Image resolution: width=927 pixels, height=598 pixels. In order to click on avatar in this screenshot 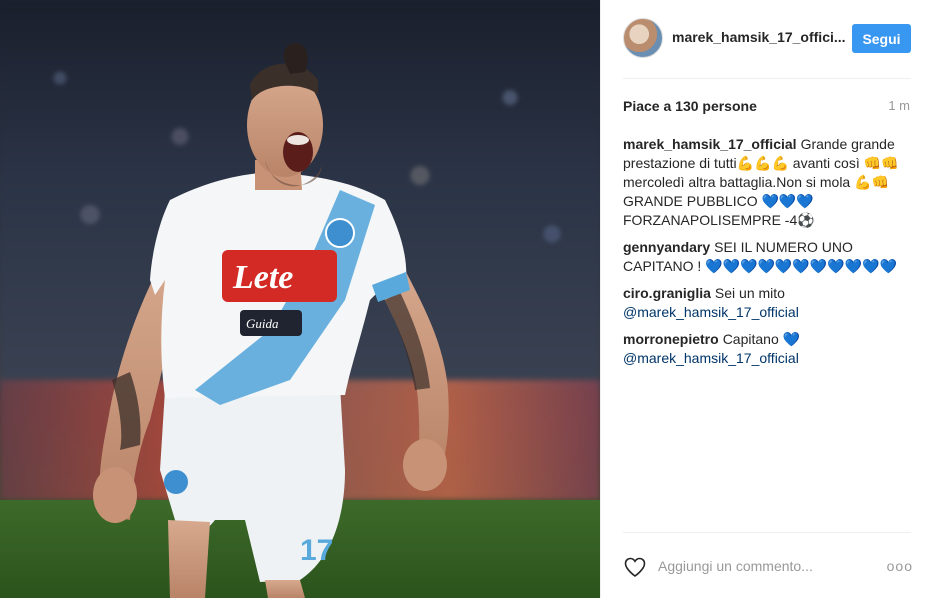, I will do `click(643, 38)`.